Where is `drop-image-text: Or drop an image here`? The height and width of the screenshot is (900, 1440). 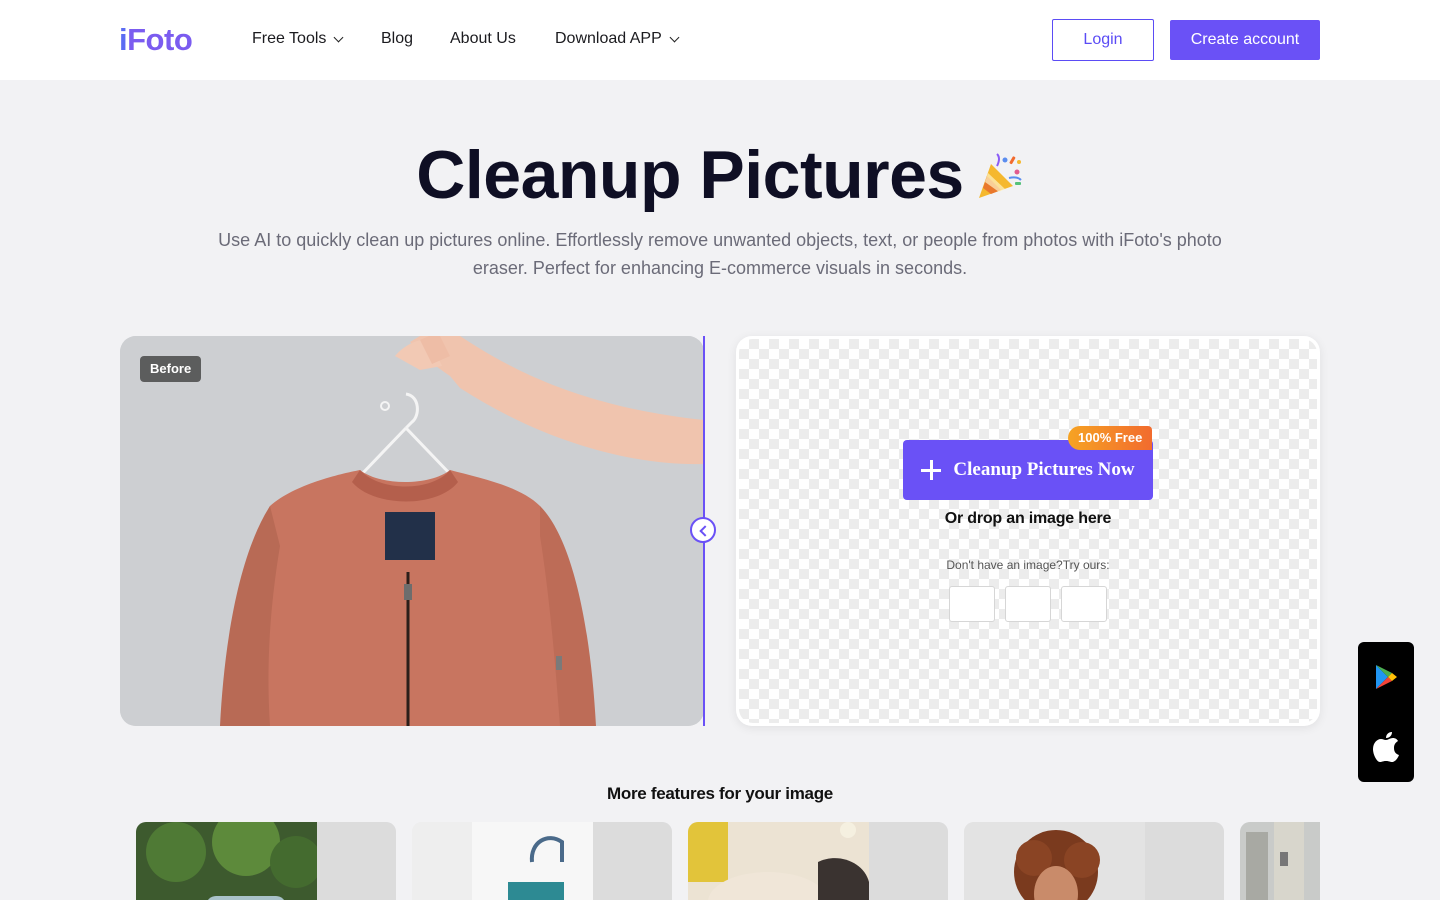 drop-image-text: Or drop an image here is located at coordinates (1028, 518).